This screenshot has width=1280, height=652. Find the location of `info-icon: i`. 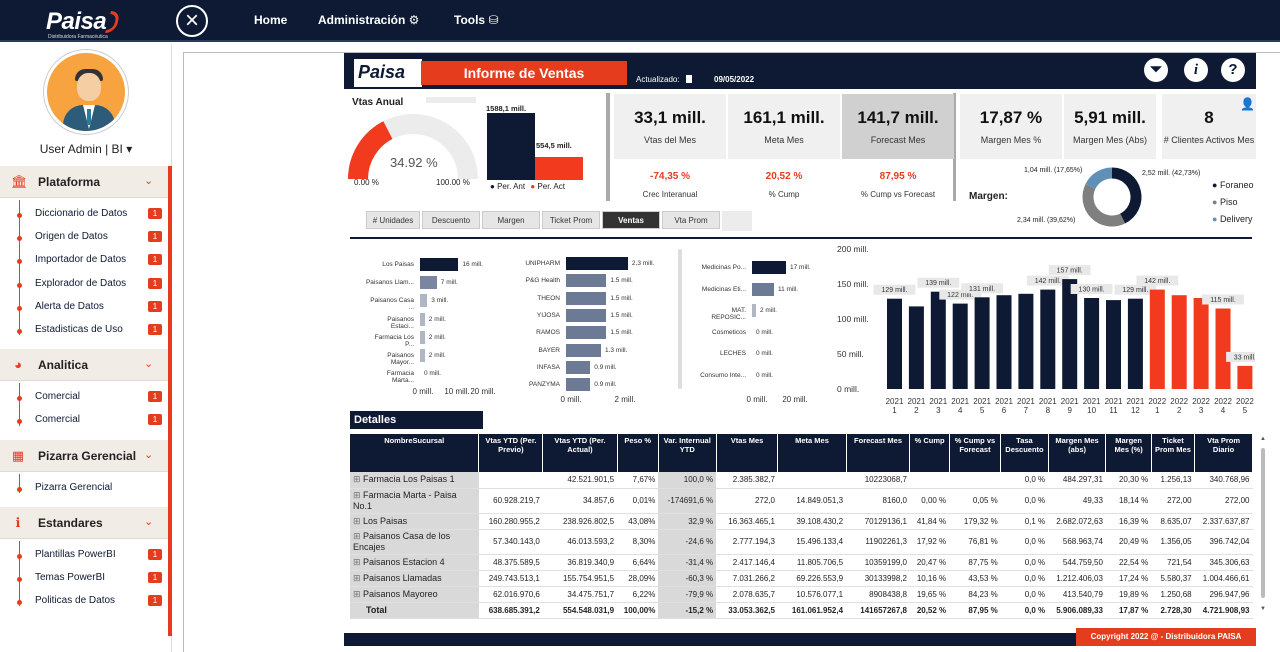

info-icon: i is located at coordinates (1196, 70).